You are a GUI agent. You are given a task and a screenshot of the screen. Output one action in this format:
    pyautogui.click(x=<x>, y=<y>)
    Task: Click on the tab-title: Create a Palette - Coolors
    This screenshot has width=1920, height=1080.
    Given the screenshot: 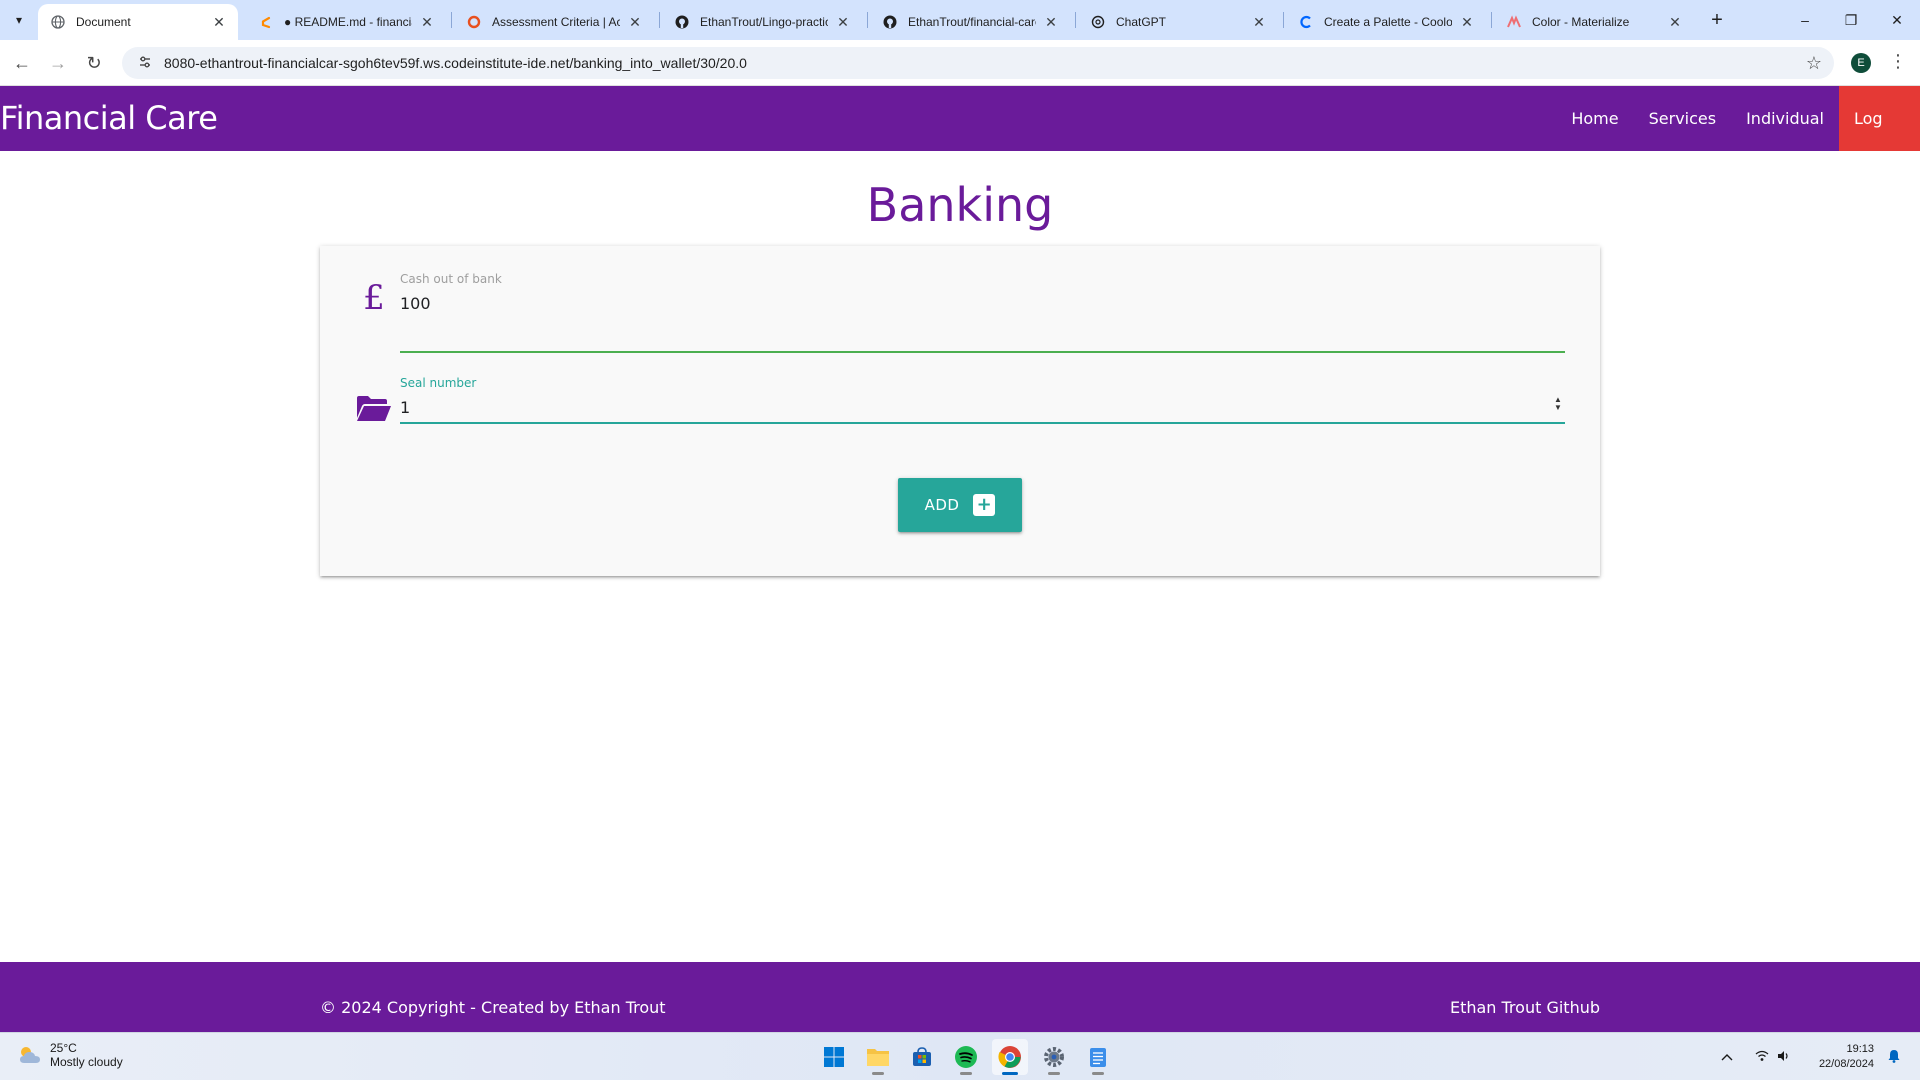 What is the action you would take?
    pyautogui.click(x=1388, y=22)
    